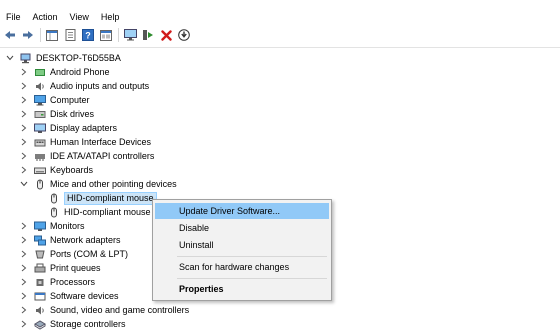 This screenshot has width=560, height=336. What do you see at coordinates (75, 268) in the screenshot?
I see `tree-item-label: Print queues` at bounding box center [75, 268].